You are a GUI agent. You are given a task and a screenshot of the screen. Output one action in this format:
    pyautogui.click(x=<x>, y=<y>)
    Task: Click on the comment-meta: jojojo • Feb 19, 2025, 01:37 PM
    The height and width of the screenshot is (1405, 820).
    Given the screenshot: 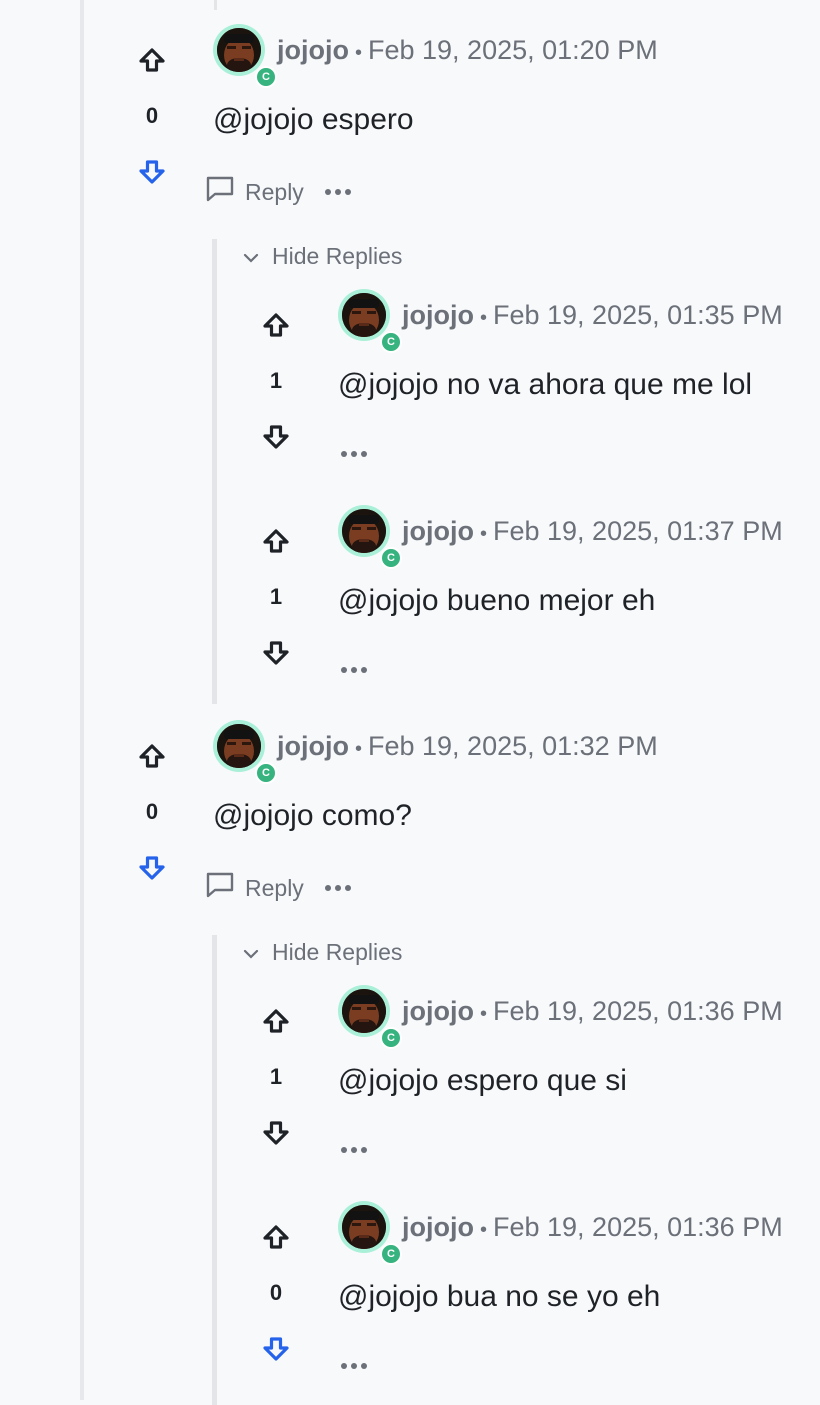 What is the action you would take?
    pyautogui.click(x=592, y=532)
    